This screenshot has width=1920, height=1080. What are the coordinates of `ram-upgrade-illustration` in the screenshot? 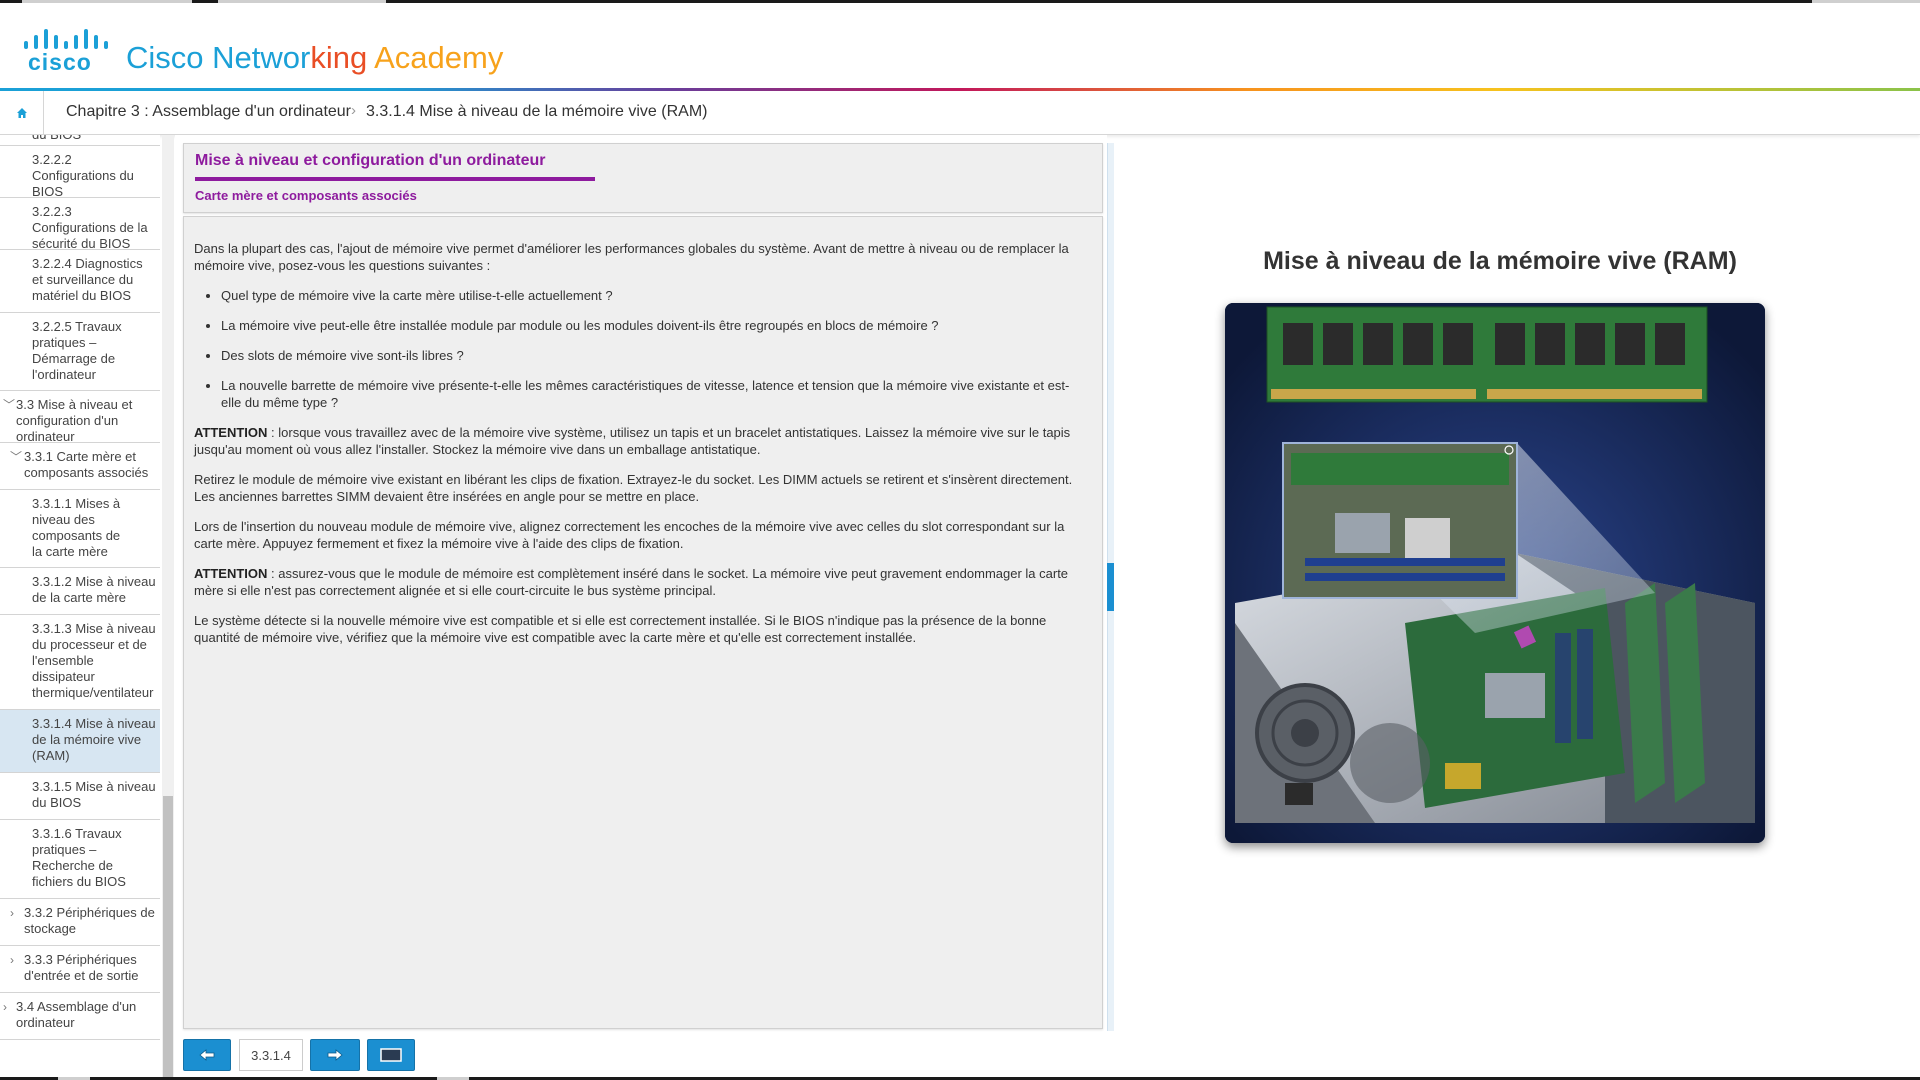 It's located at (1495, 573).